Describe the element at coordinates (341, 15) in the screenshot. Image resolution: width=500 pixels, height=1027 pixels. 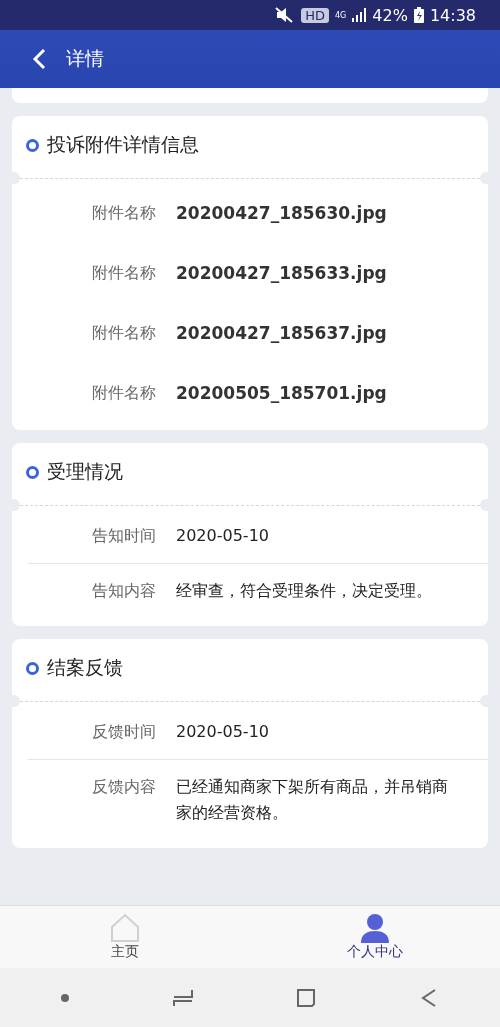
I see `network-label: 4G` at that location.